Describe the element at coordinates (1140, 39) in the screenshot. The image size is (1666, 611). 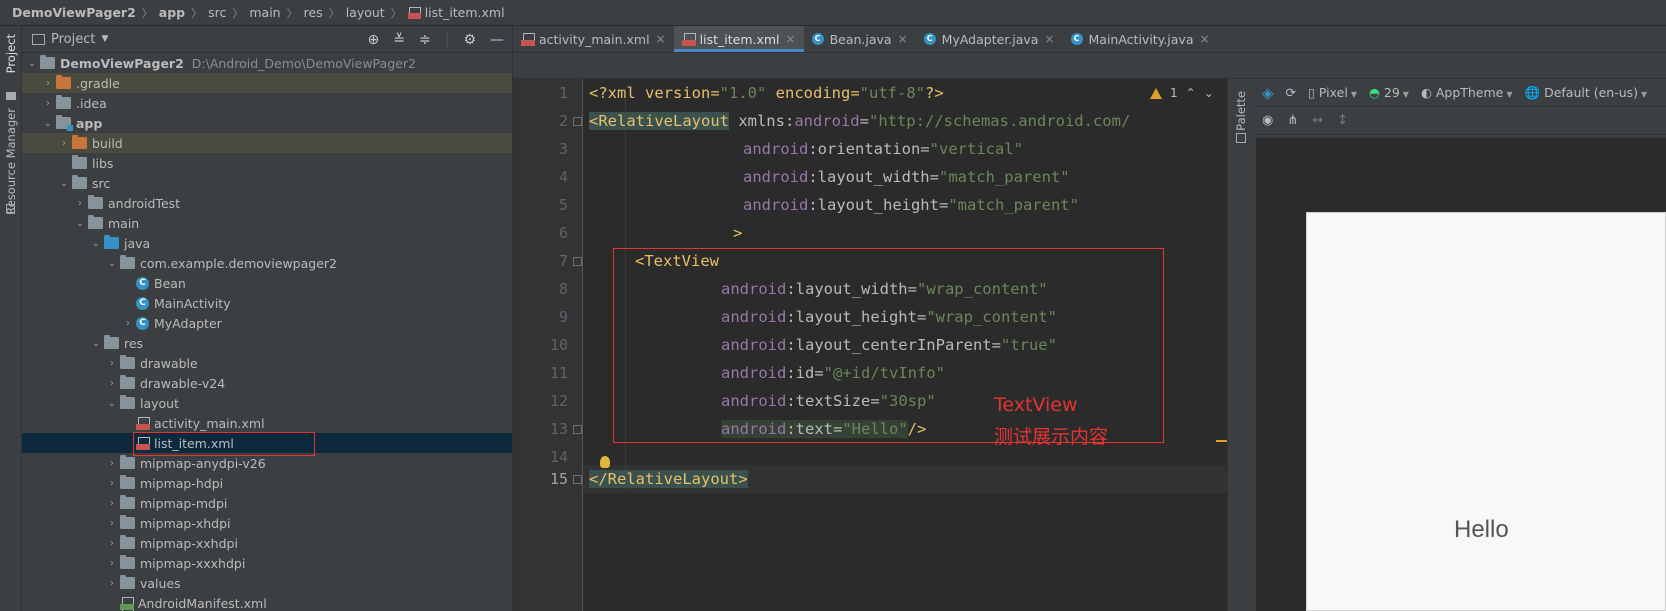
I see `tab-main-activity: C MainActivity.java ×` at that location.